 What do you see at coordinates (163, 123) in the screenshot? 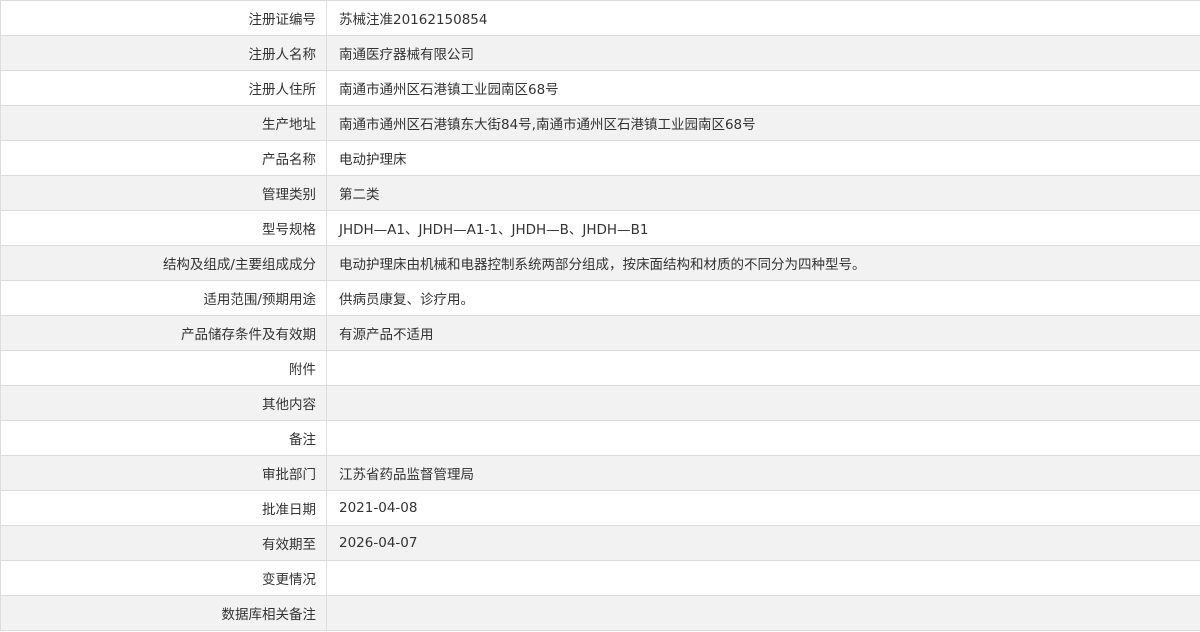
I see `field-label: 生产地址` at bounding box center [163, 123].